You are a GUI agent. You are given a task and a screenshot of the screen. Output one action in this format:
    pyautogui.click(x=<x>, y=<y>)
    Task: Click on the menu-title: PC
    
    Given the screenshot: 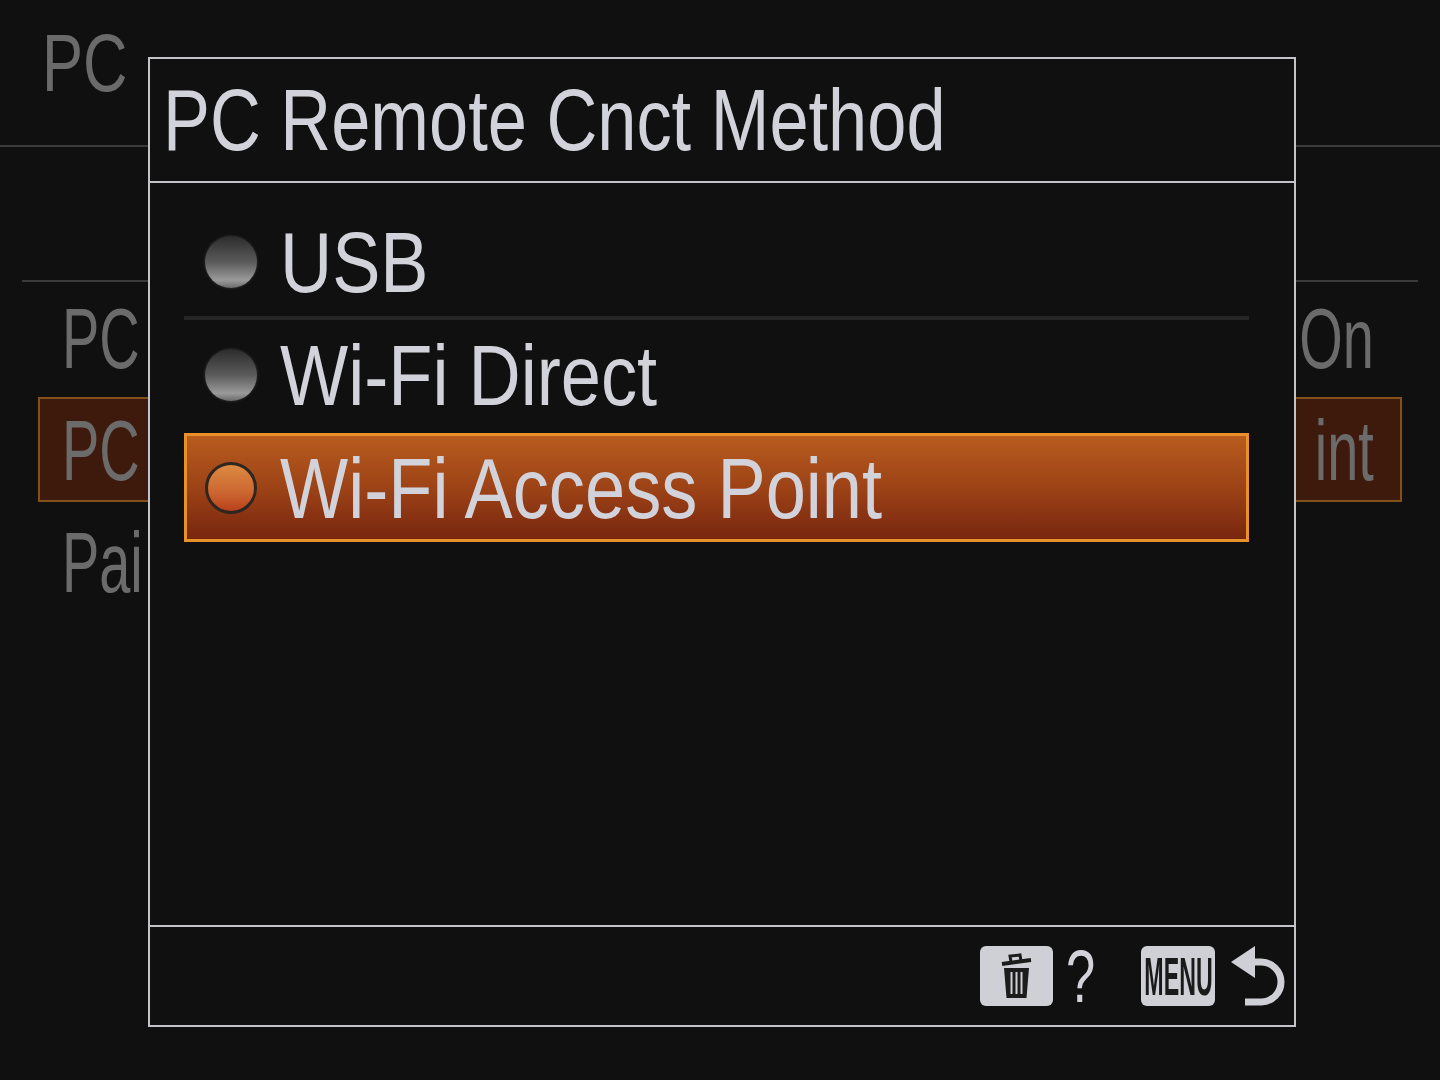 What is the action you would take?
    pyautogui.click(x=85, y=63)
    